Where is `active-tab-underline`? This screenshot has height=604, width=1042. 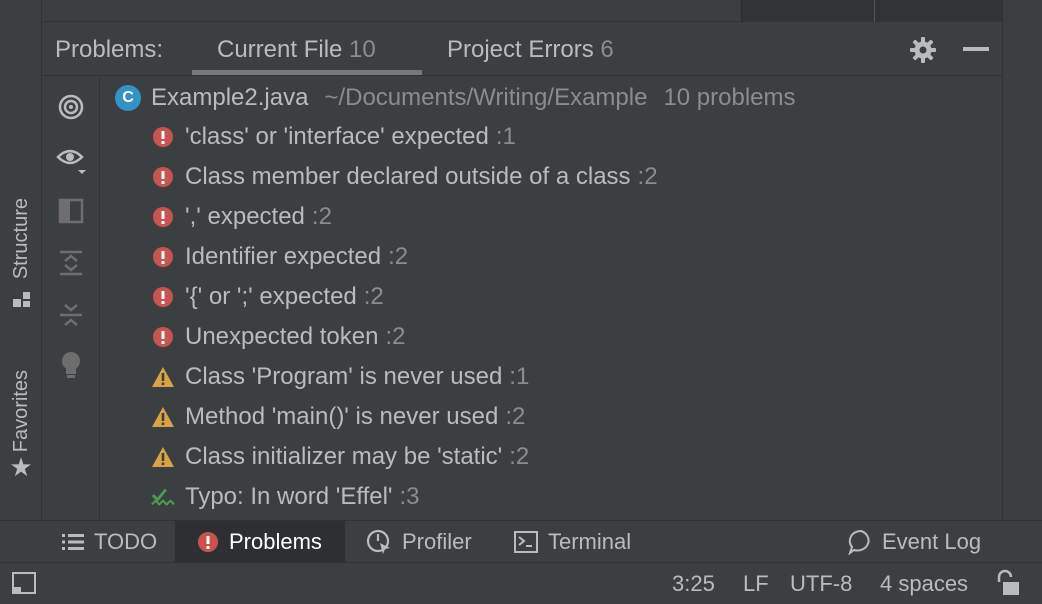 active-tab-underline is located at coordinates (307, 72).